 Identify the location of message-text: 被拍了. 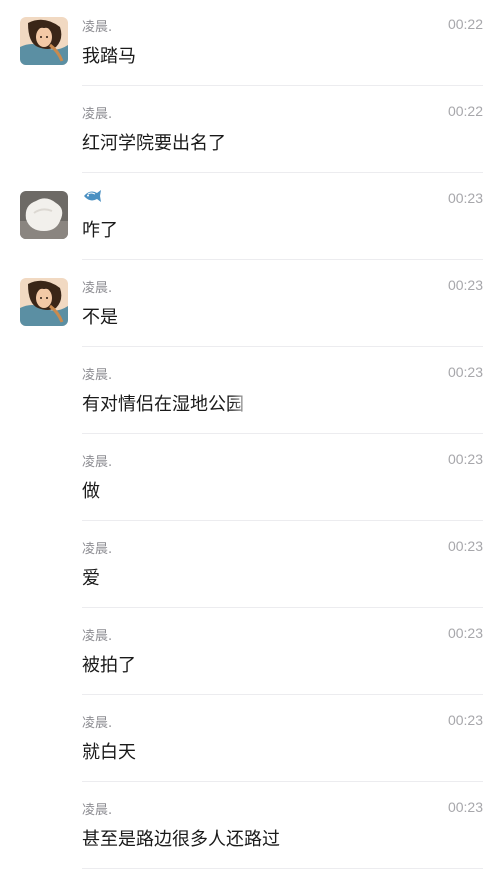
(109, 665).